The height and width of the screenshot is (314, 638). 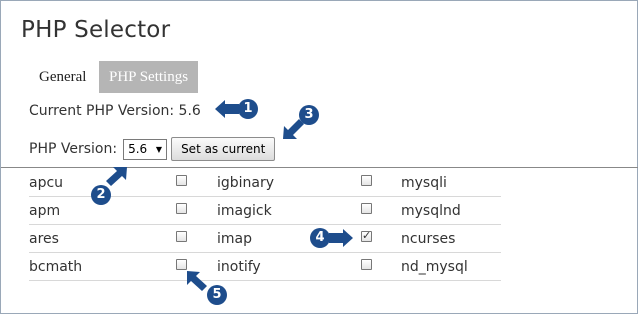 I want to click on extension-name: imap, so click(x=234, y=239).